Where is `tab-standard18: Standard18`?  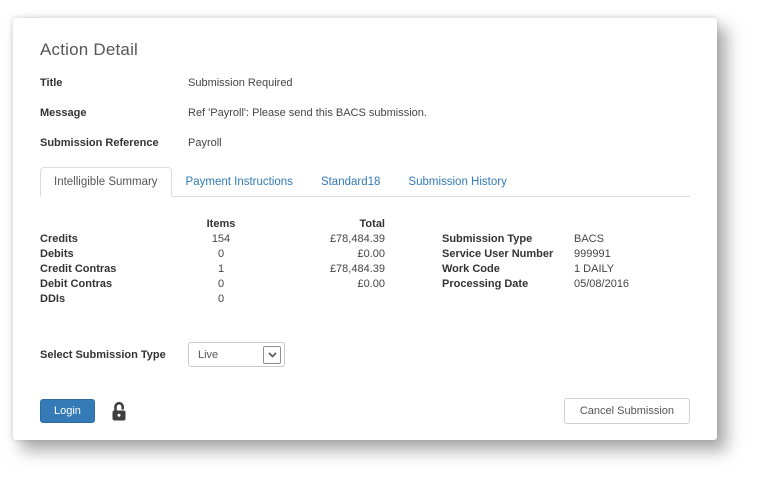
tab-standard18: Standard18 is located at coordinates (350, 182).